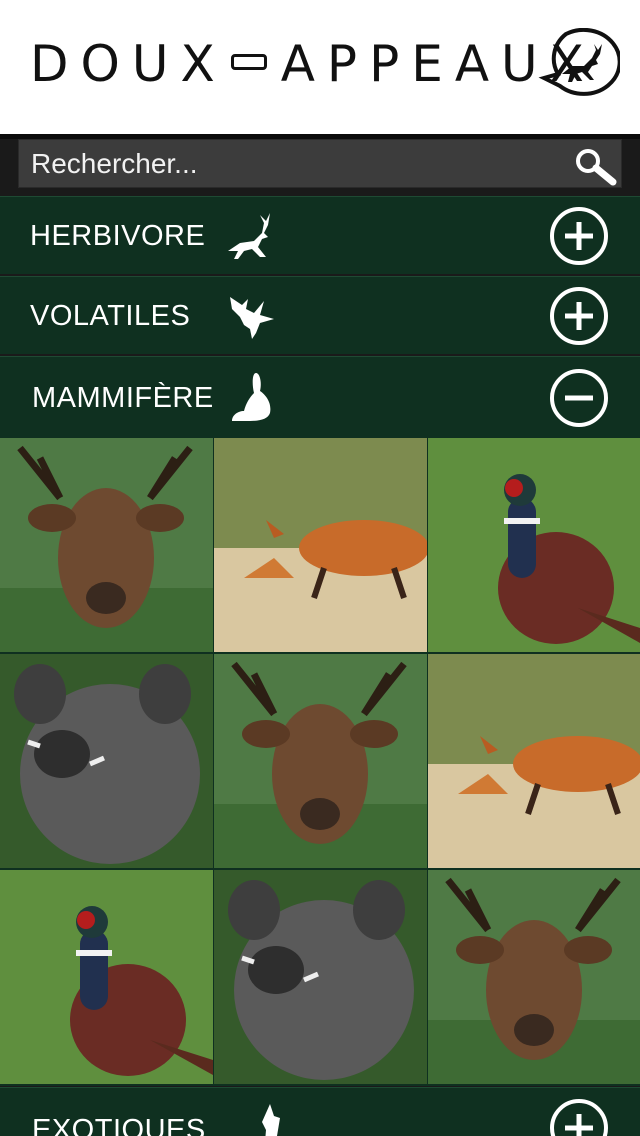 The height and width of the screenshot is (1136, 640). Describe the element at coordinates (252, 318) in the screenshot. I see `bird-icon` at that location.